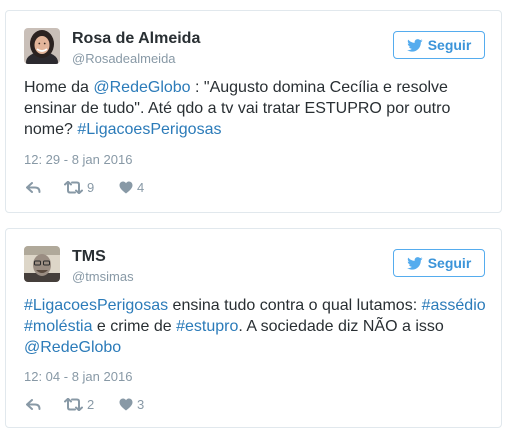 This screenshot has height=437, width=519. What do you see at coordinates (207, 326) in the screenshot?
I see `hashtag-link: #estupro` at bounding box center [207, 326].